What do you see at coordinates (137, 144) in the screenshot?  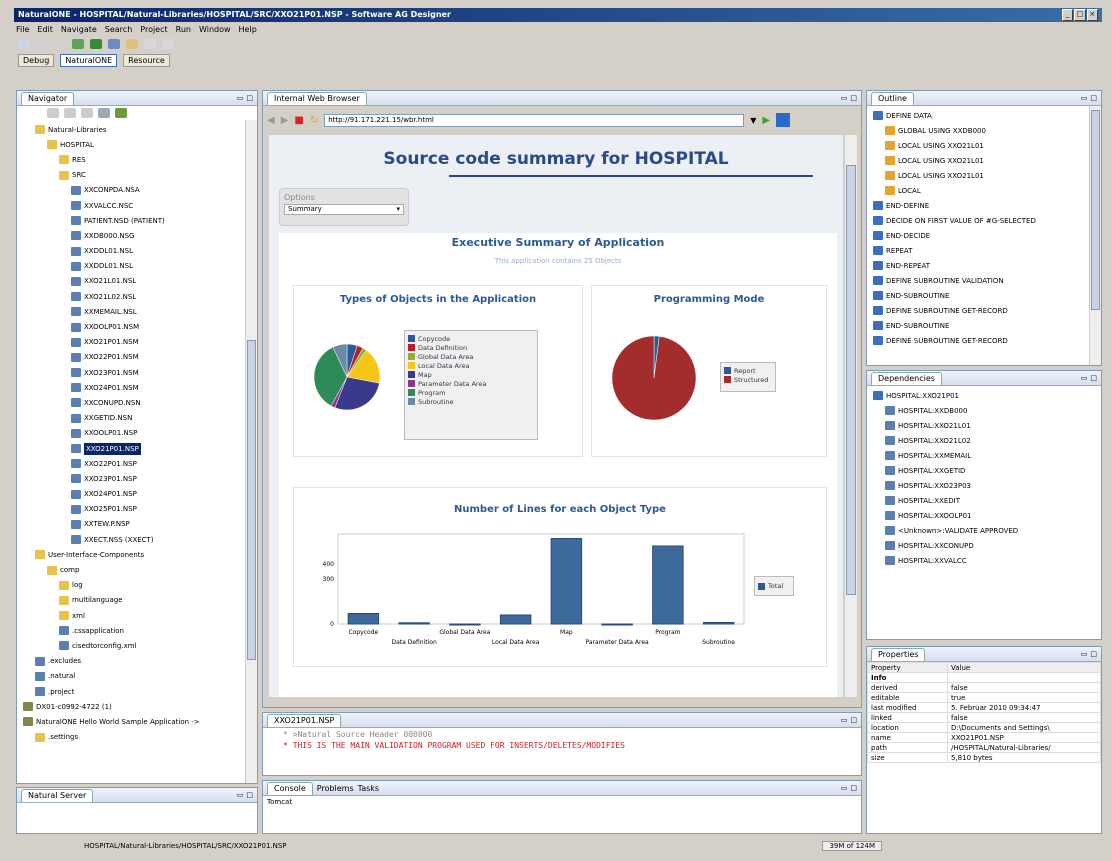 I see `tree-item: HOSPITAL` at bounding box center [137, 144].